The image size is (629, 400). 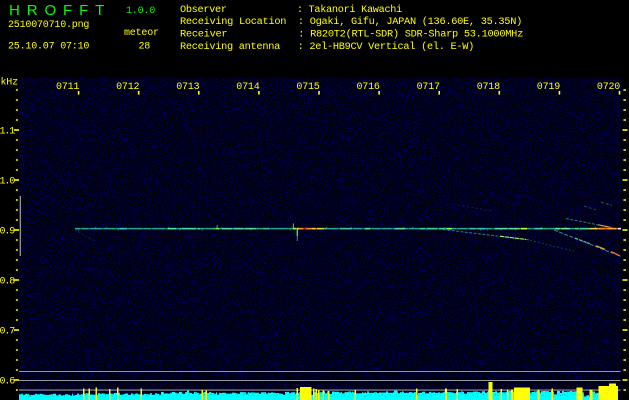 What do you see at coordinates (247, 87) in the screenshot?
I see `svg-text: 0714` at bounding box center [247, 87].